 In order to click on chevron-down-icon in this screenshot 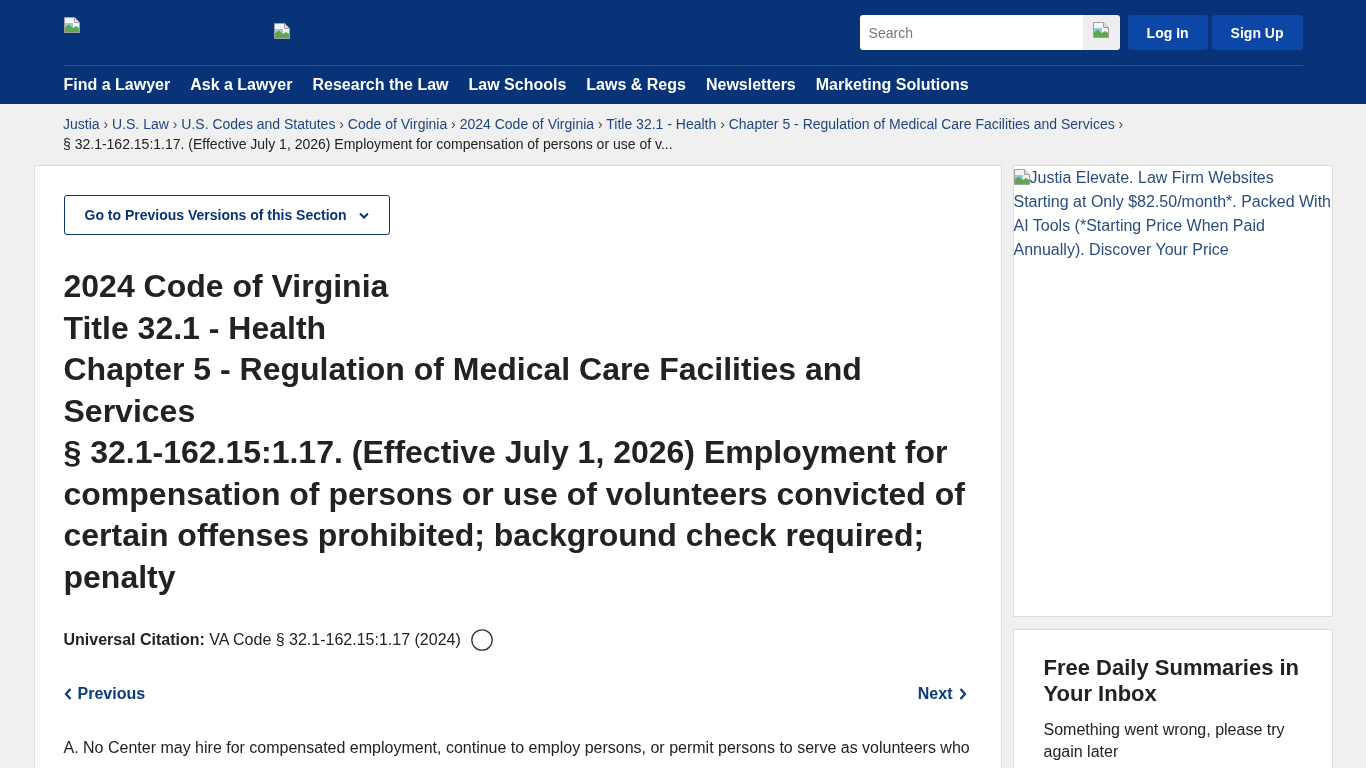, I will do `click(363, 215)`.